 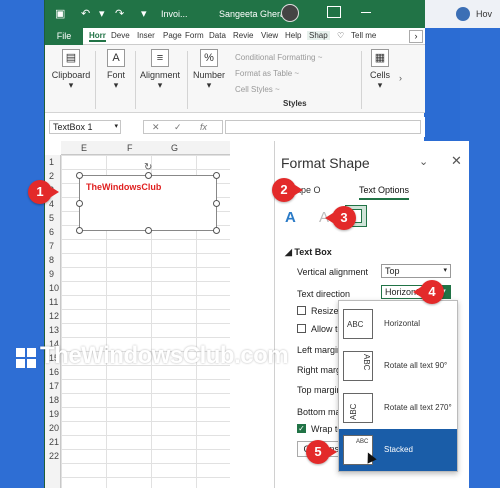 What do you see at coordinates (363, 35) in the screenshot?
I see `tell-me-search: Tell me` at bounding box center [363, 35].